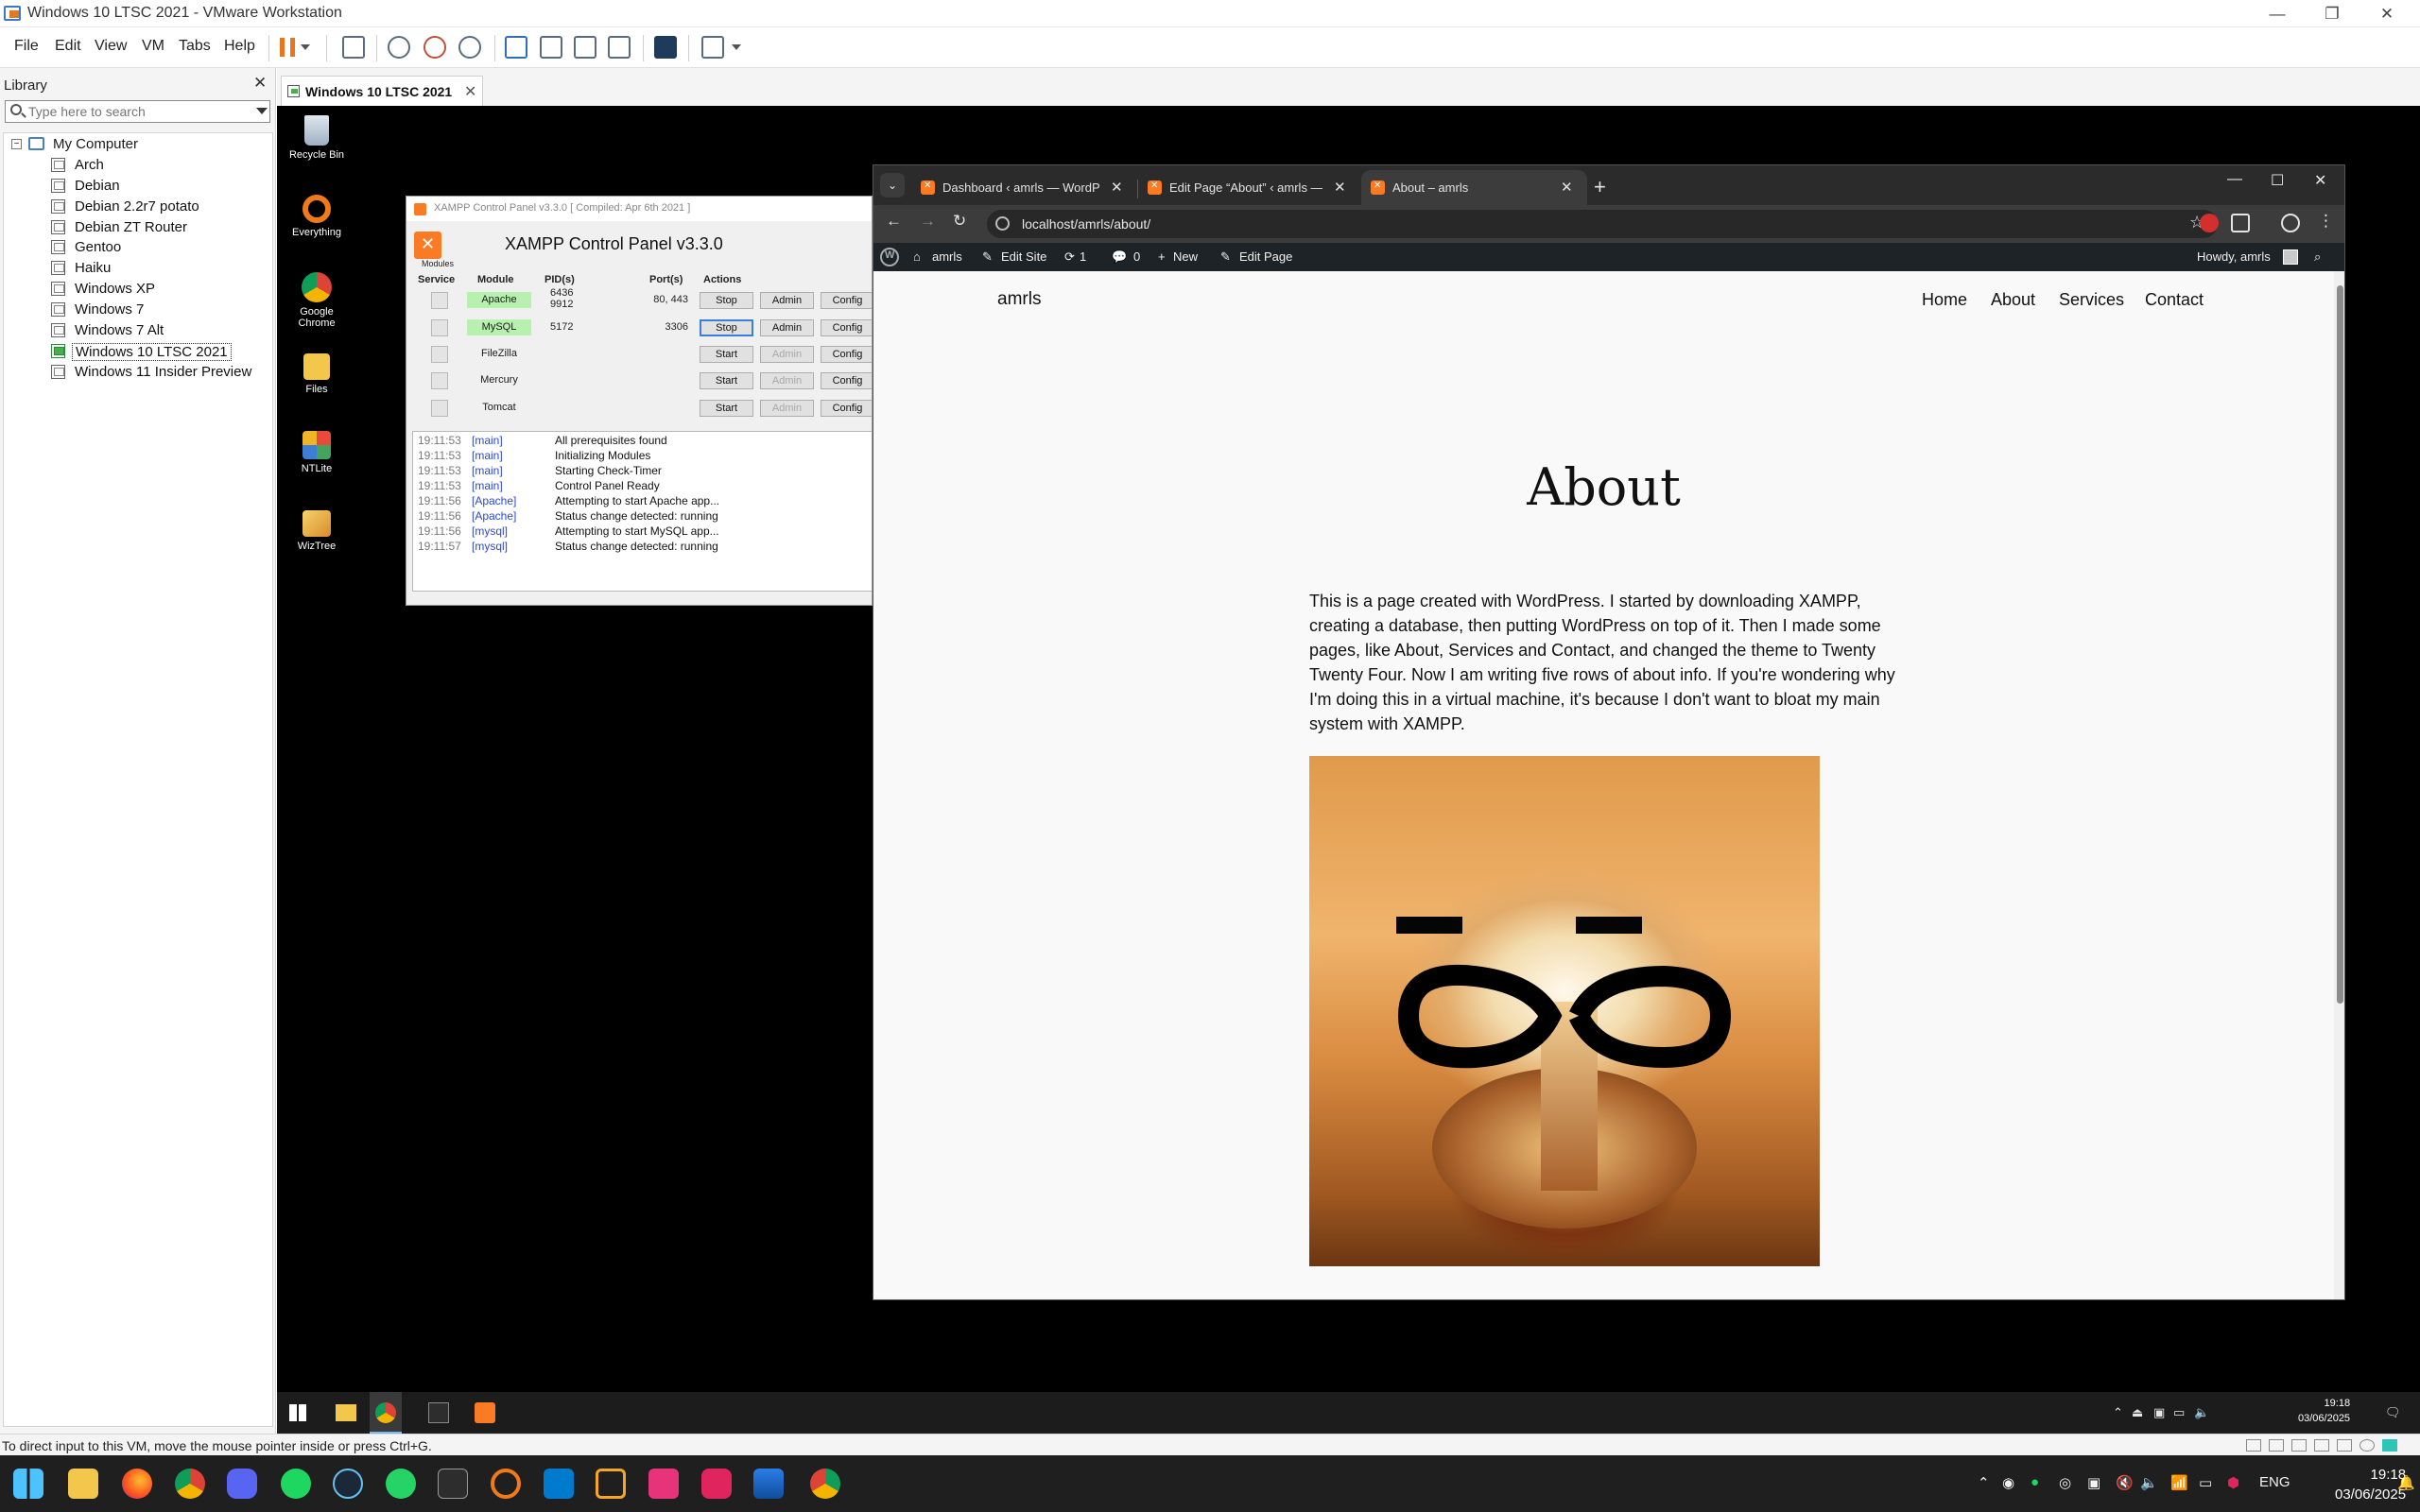 The width and height of the screenshot is (2420, 1512). Describe the element at coordinates (619, 47) in the screenshot. I see `unity-icon` at that location.